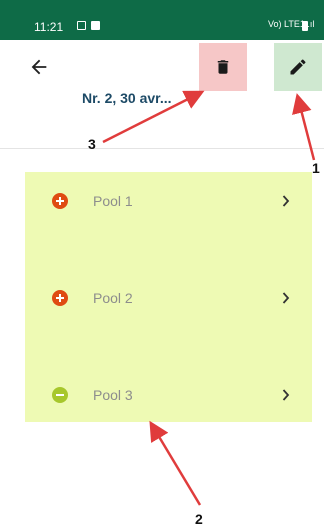 The image size is (324, 530). I want to click on annotation-label-1: 1, so click(316, 168).